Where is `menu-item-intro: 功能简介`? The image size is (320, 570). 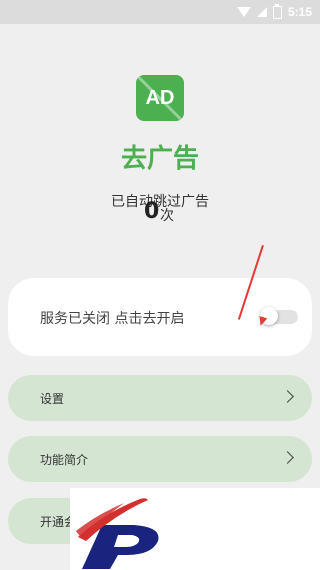 menu-item-intro: 功能简介 is located at coordinates (160, 459).